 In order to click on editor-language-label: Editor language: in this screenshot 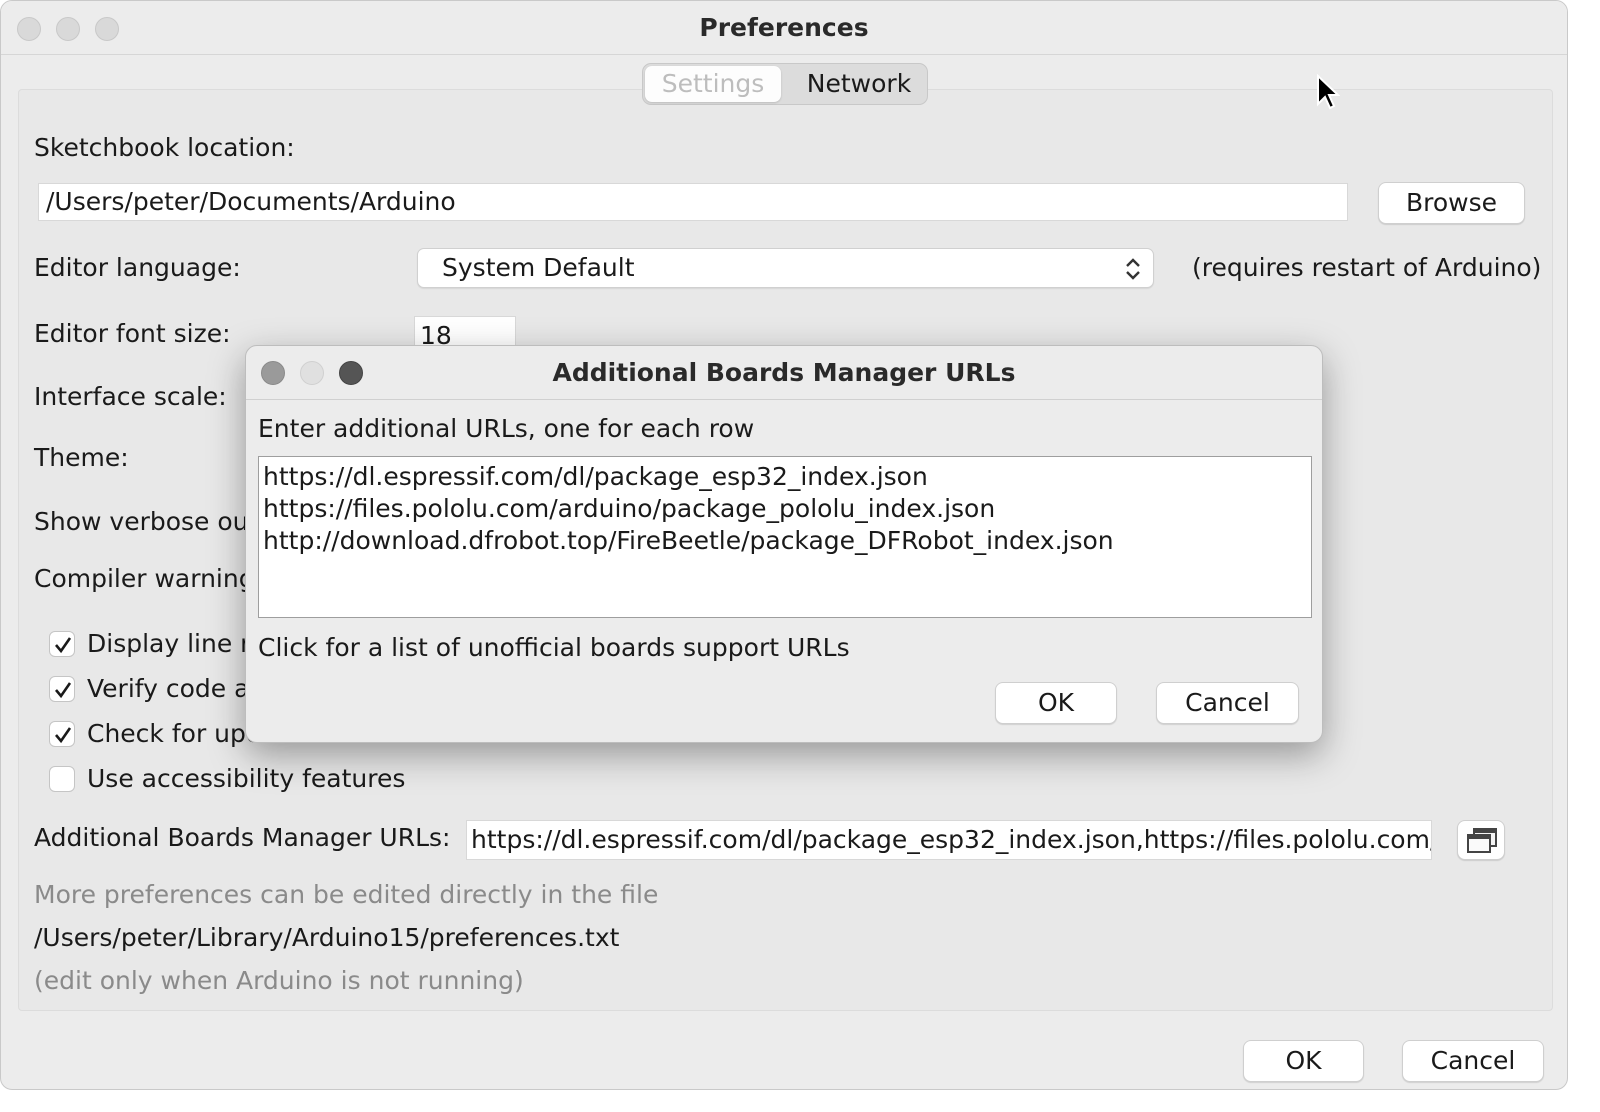, I will do `click(137, 267)`.